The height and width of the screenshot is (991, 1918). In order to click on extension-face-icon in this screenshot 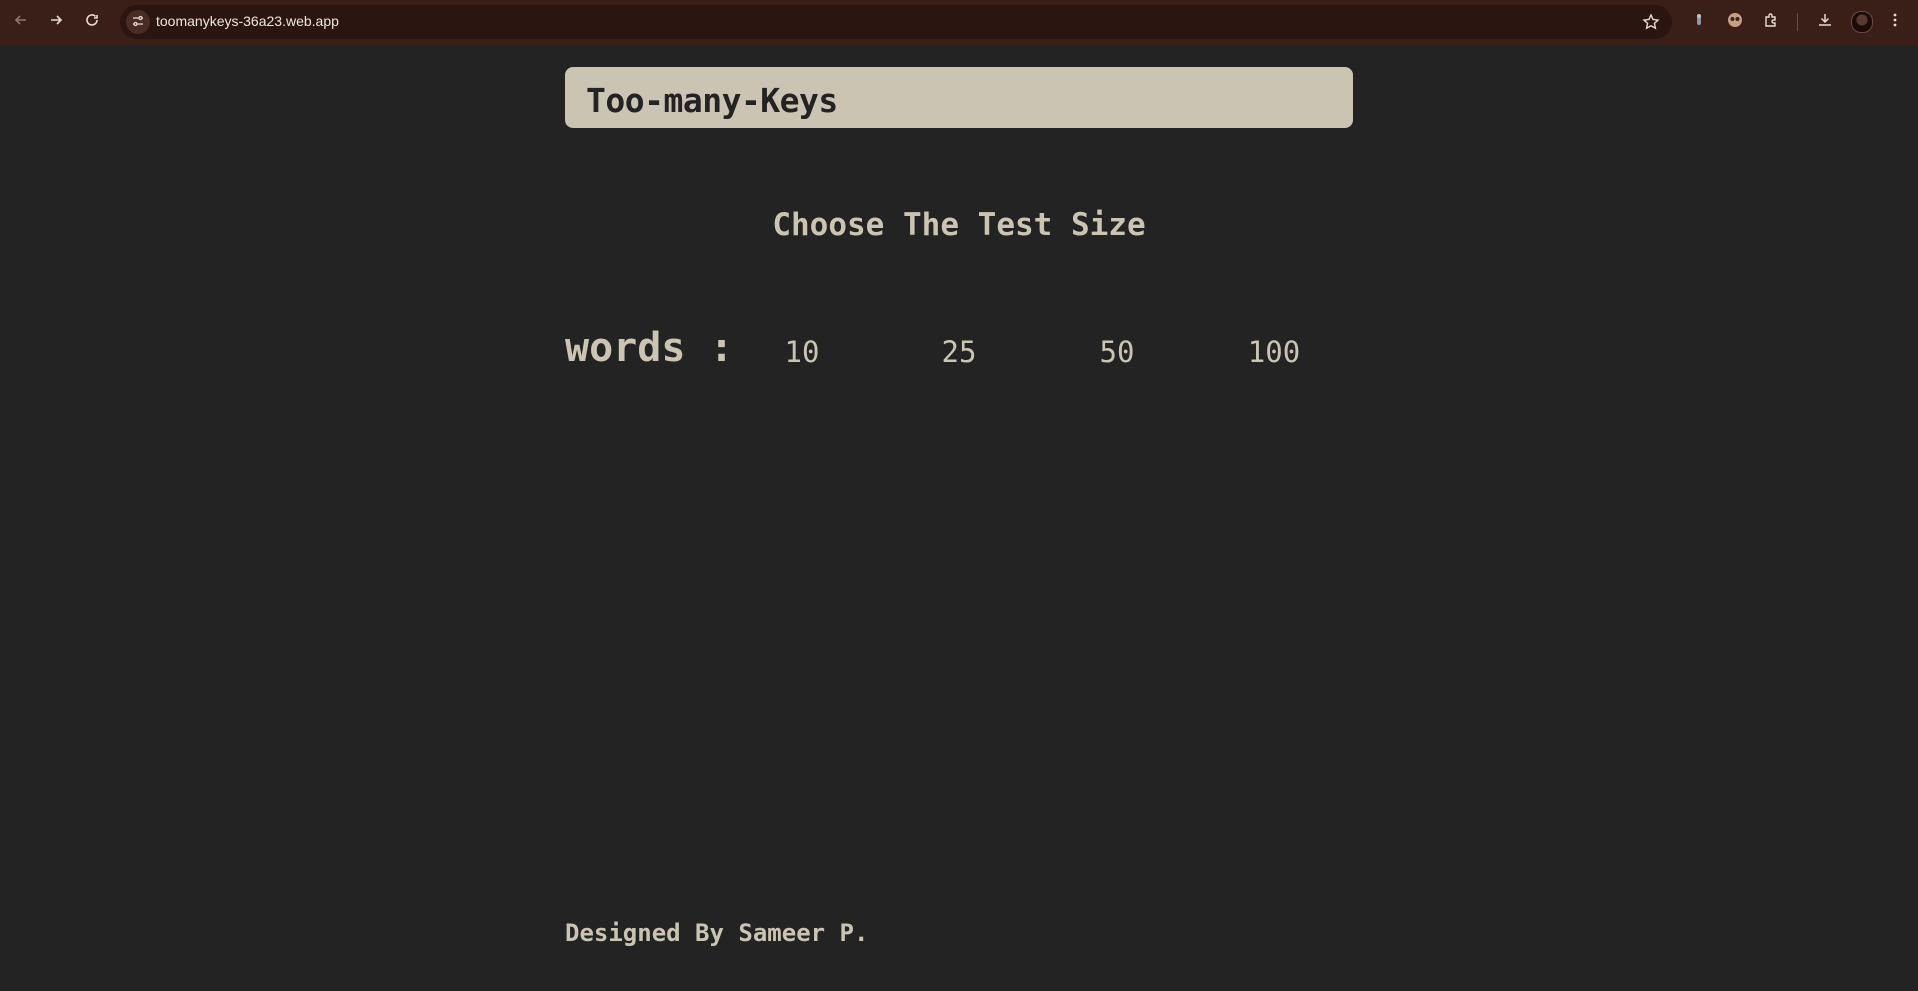, I will do `click(1735, 22)`.